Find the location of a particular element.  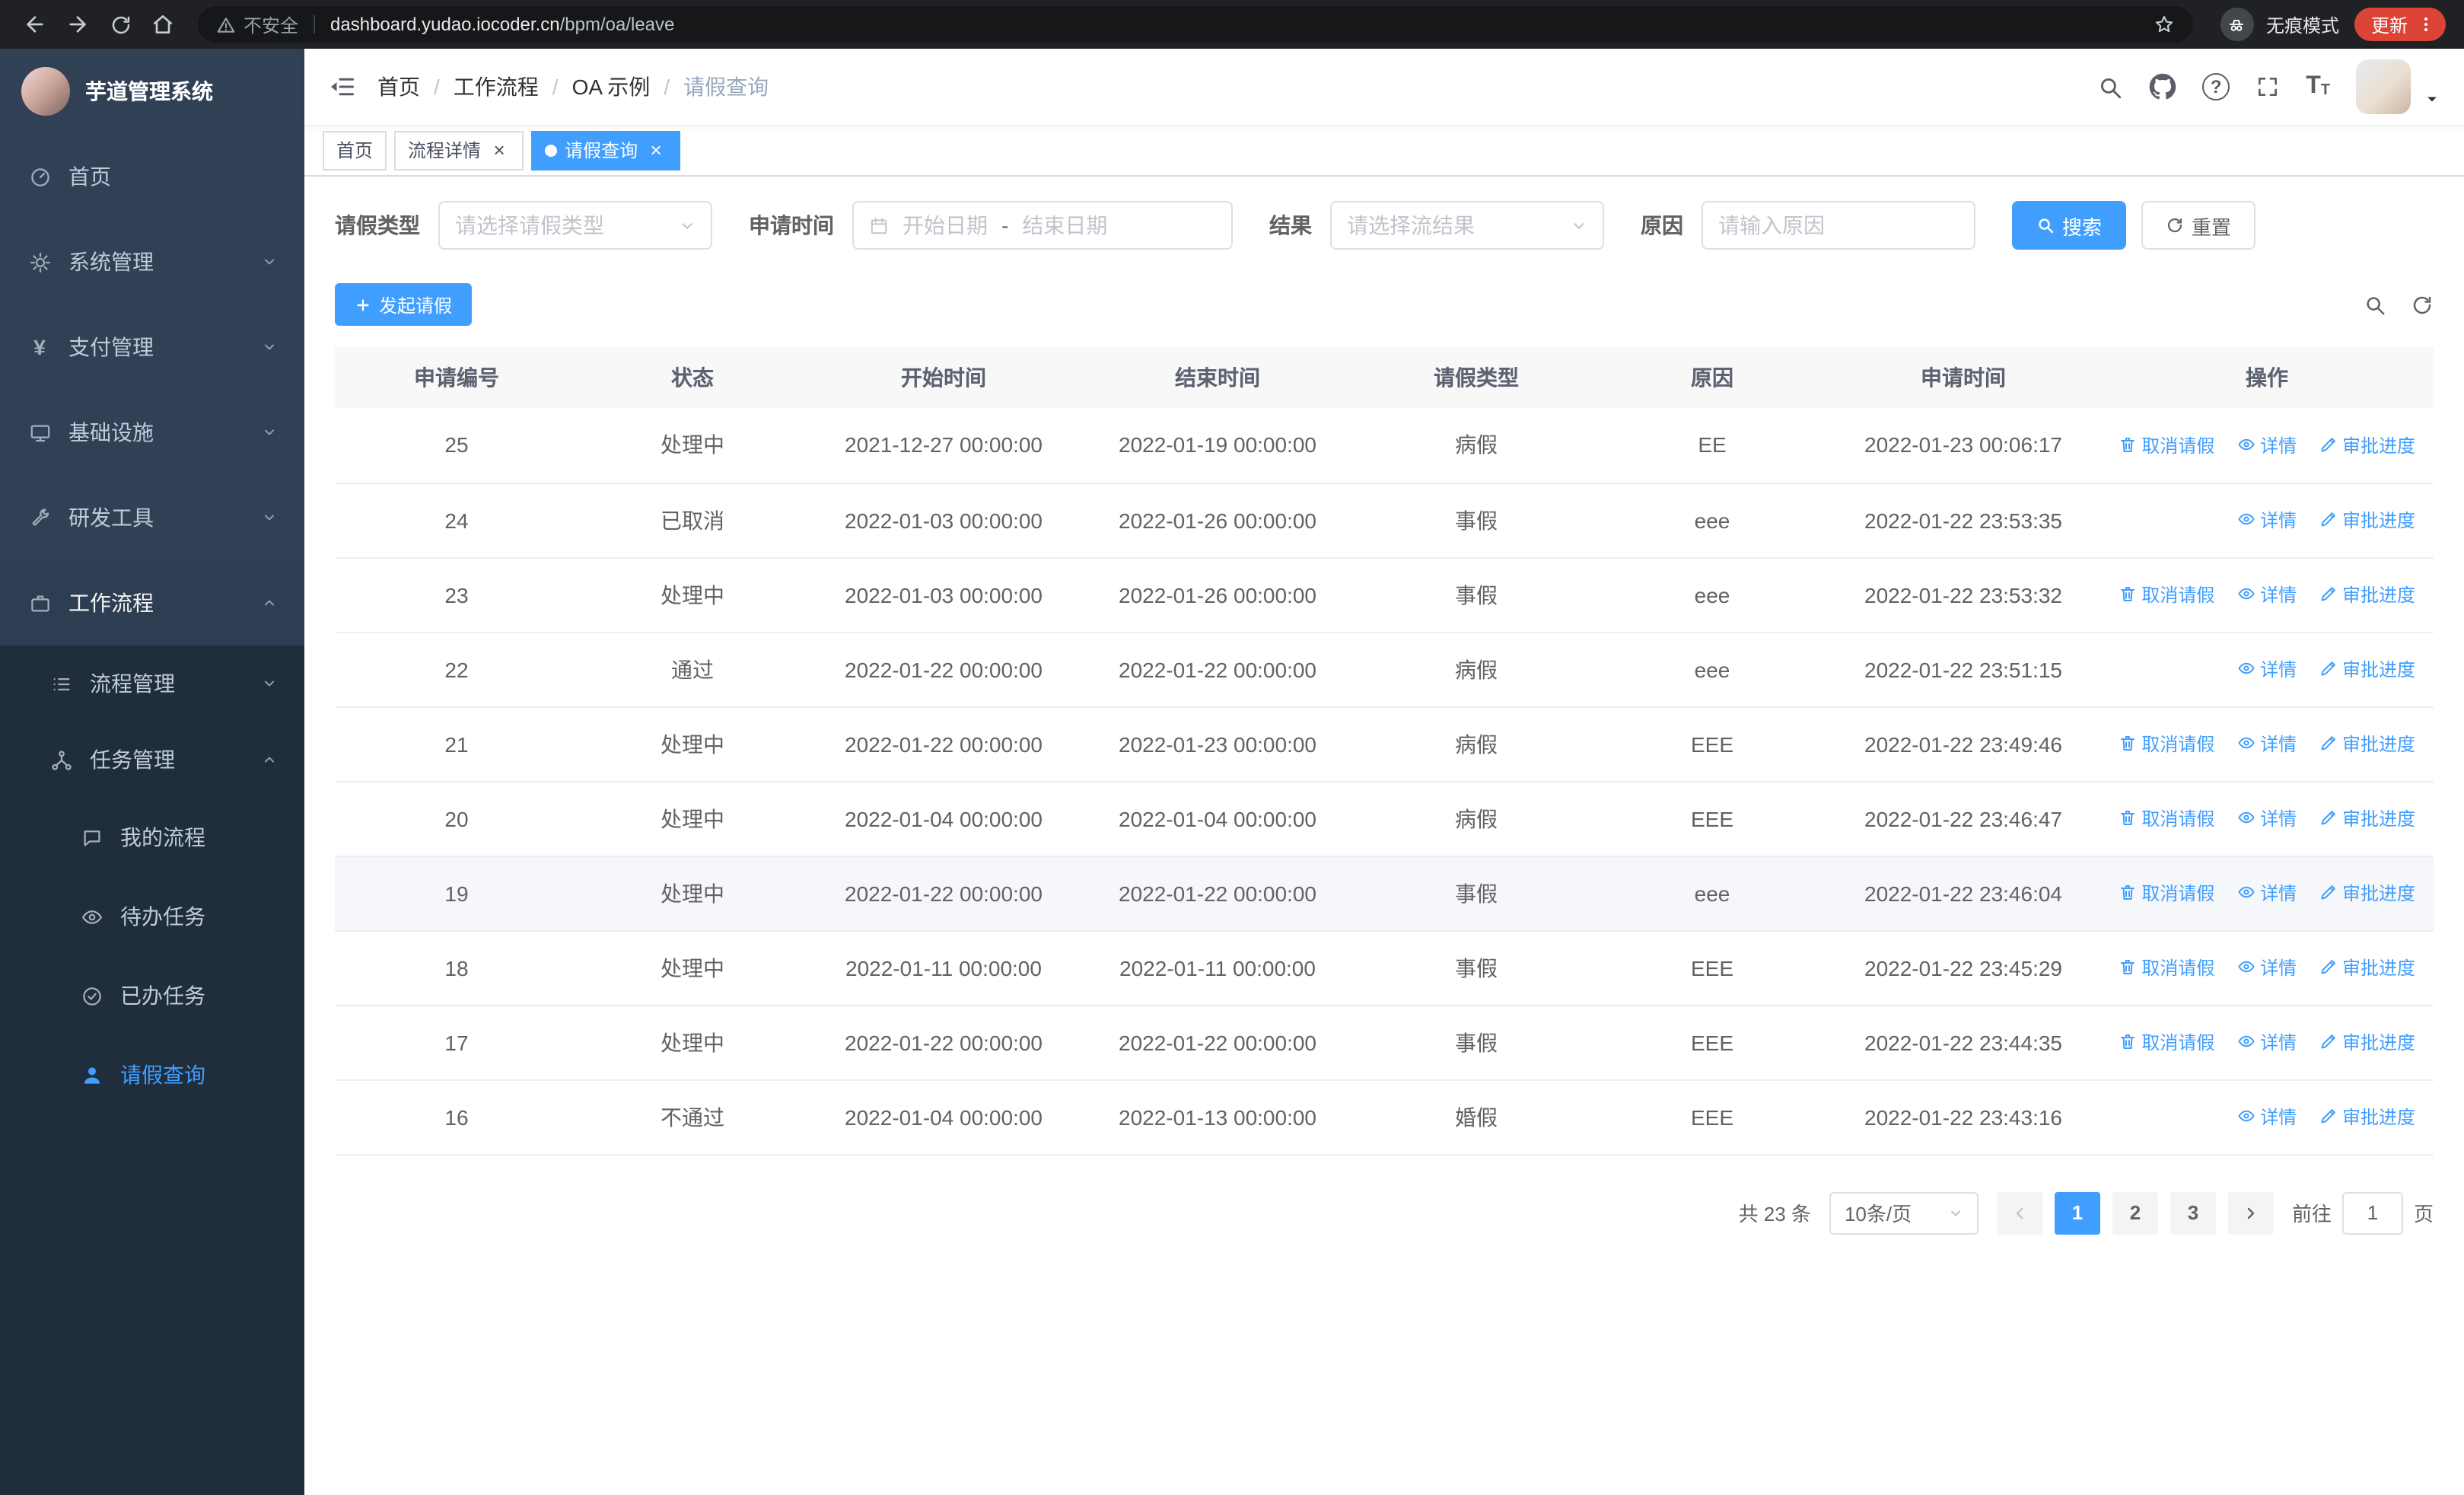

update-button: 更新 is located at coordinates (2400, 25).